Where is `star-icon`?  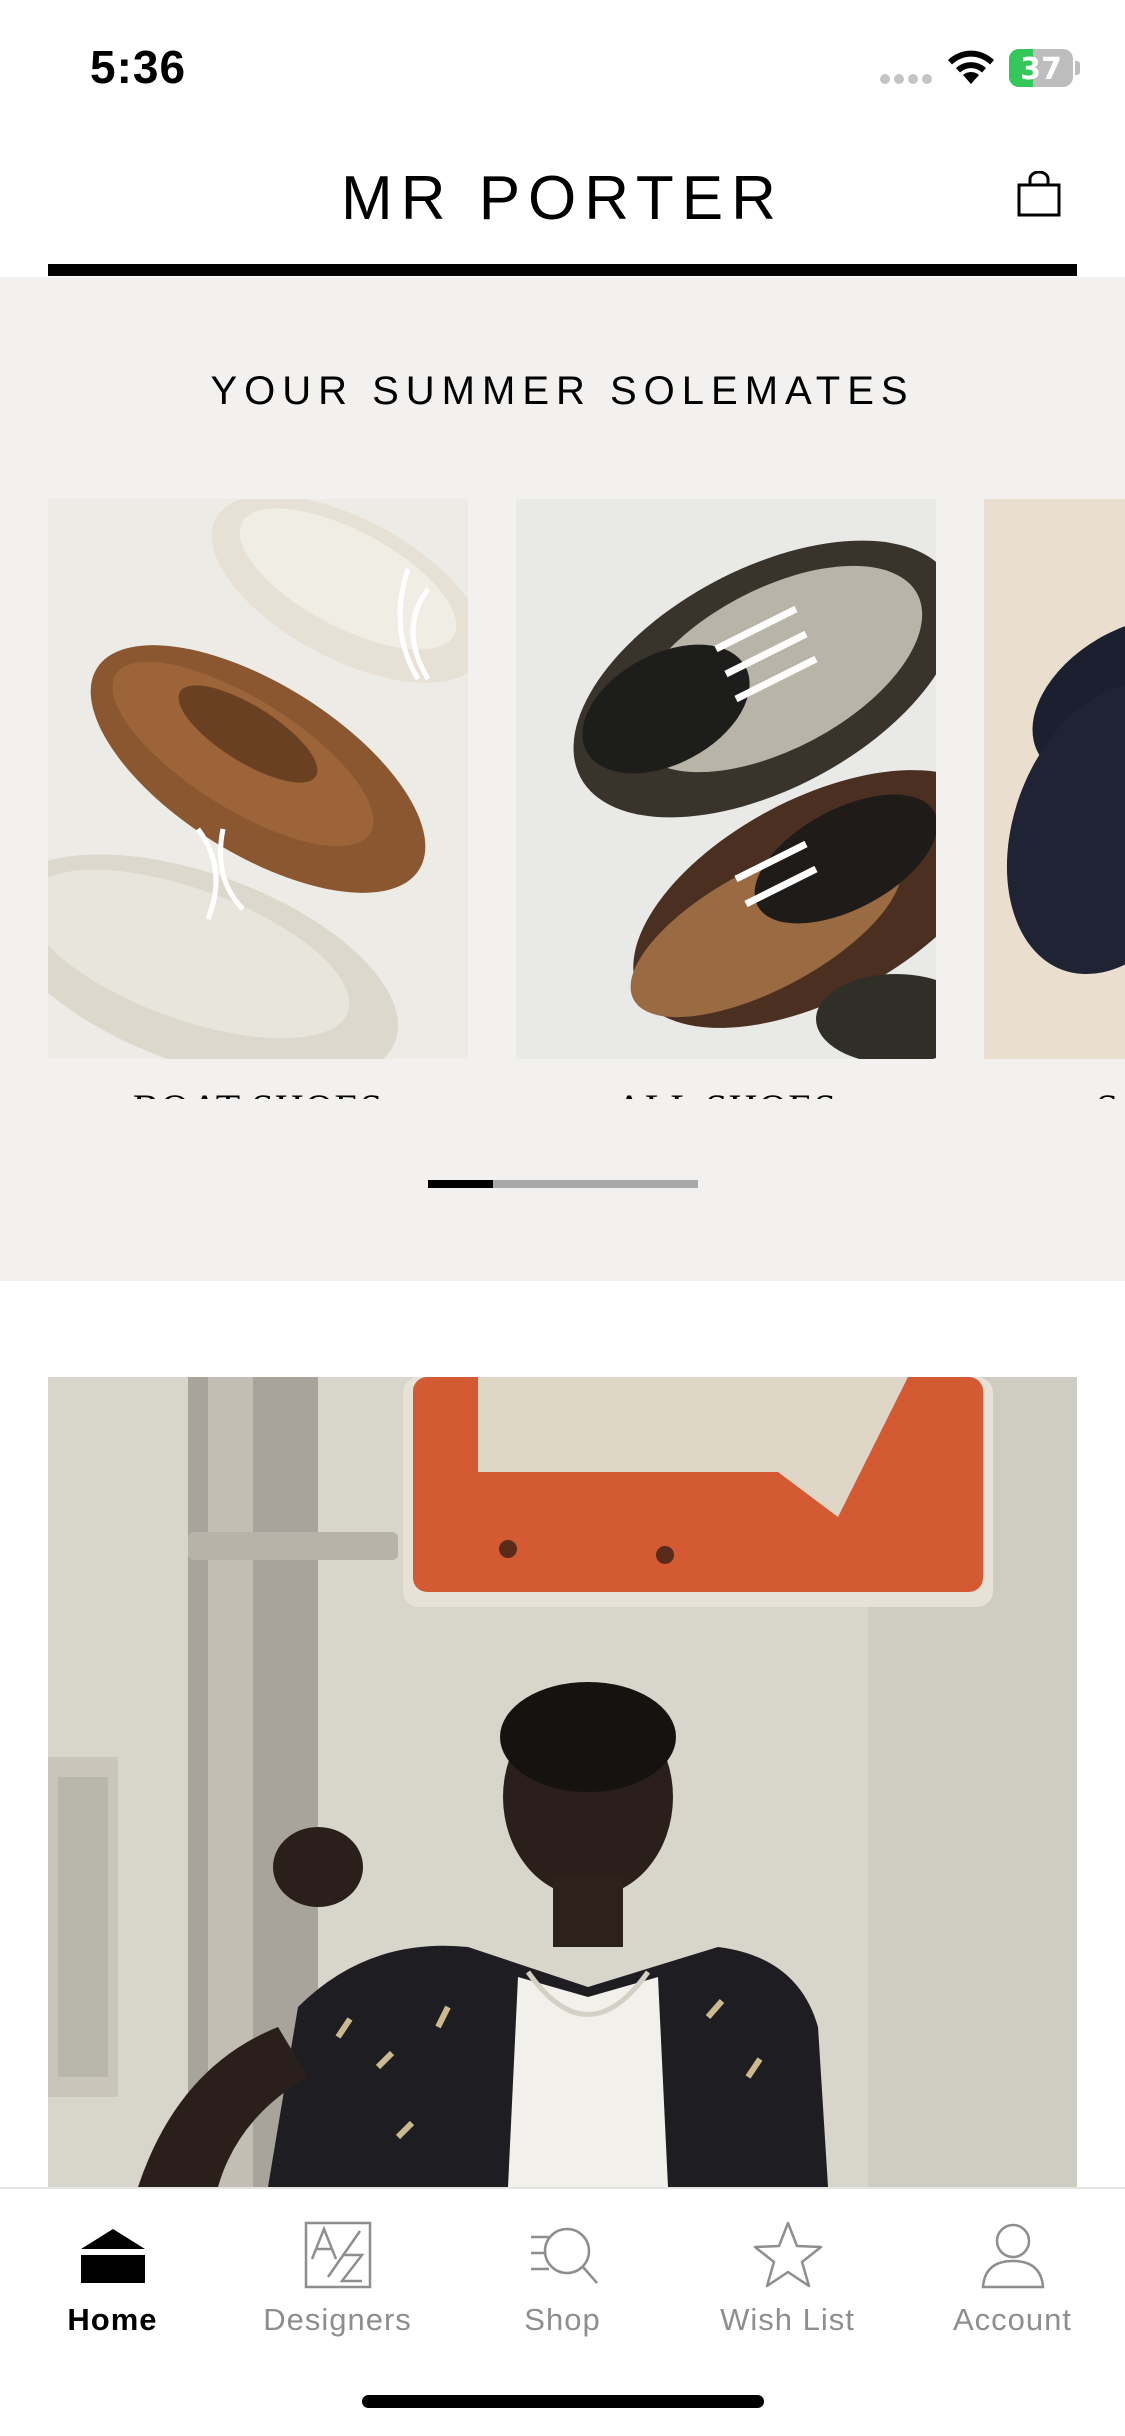 star-icon is located at coordinates (788, 2254).